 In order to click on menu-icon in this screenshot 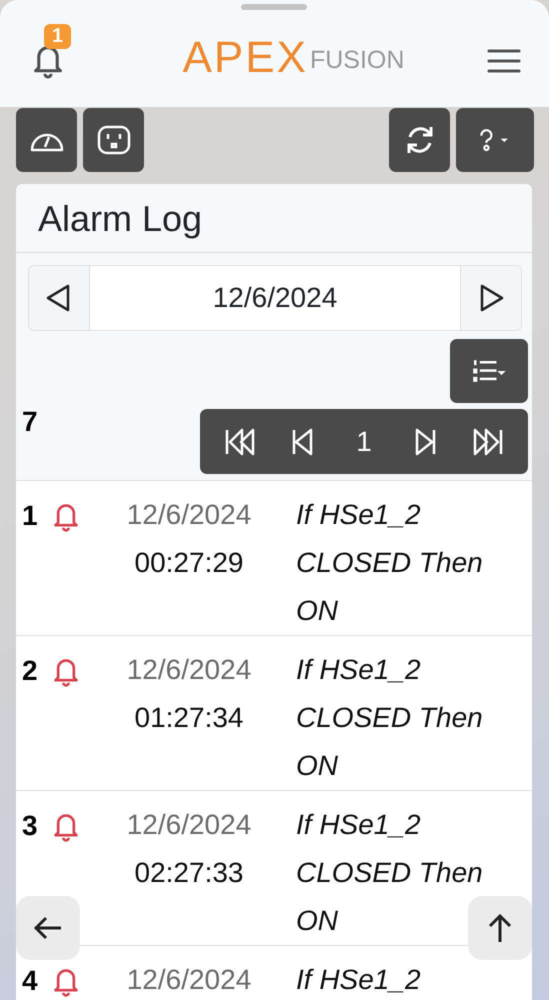, I will do `click(504, 61)`.